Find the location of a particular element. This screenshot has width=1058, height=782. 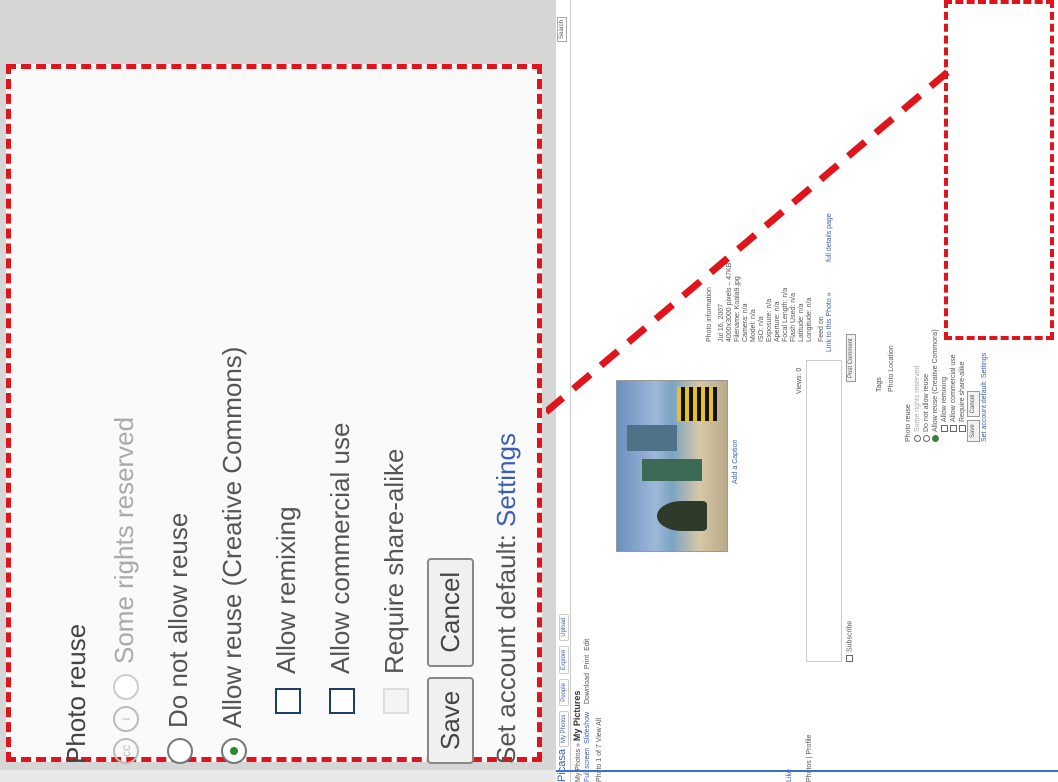

main-photo is located at coordinates (672, 466).